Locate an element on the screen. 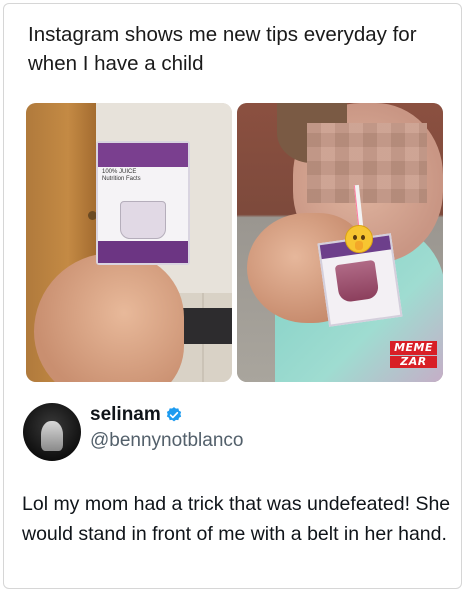 The height and width of the screenshot is (595, 467). avatar is located at coordinates (52, 432).